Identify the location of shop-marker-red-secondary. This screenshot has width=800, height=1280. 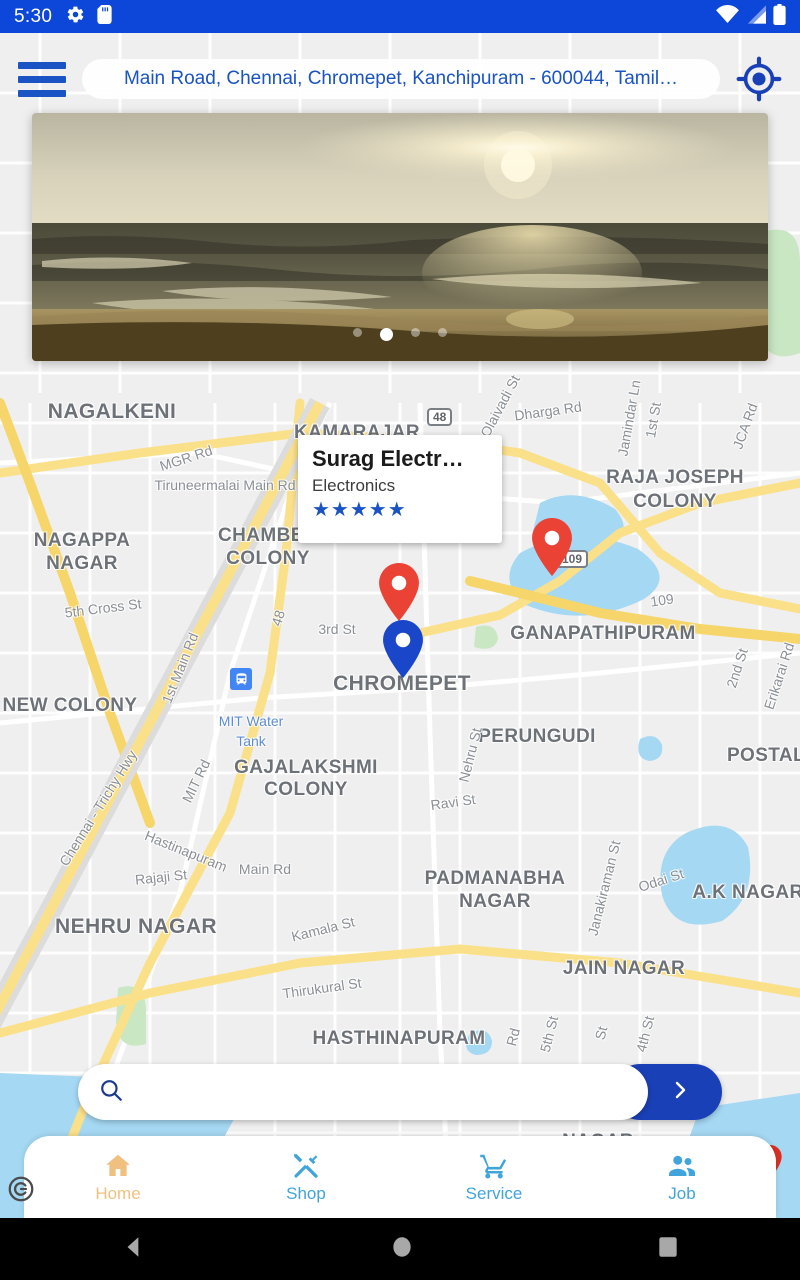
(552, 547).